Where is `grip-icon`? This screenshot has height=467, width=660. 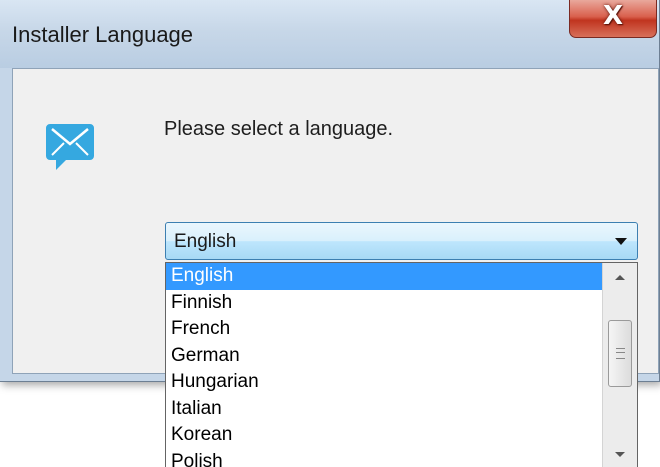 grip-icon is located at coordinates (620, 353).